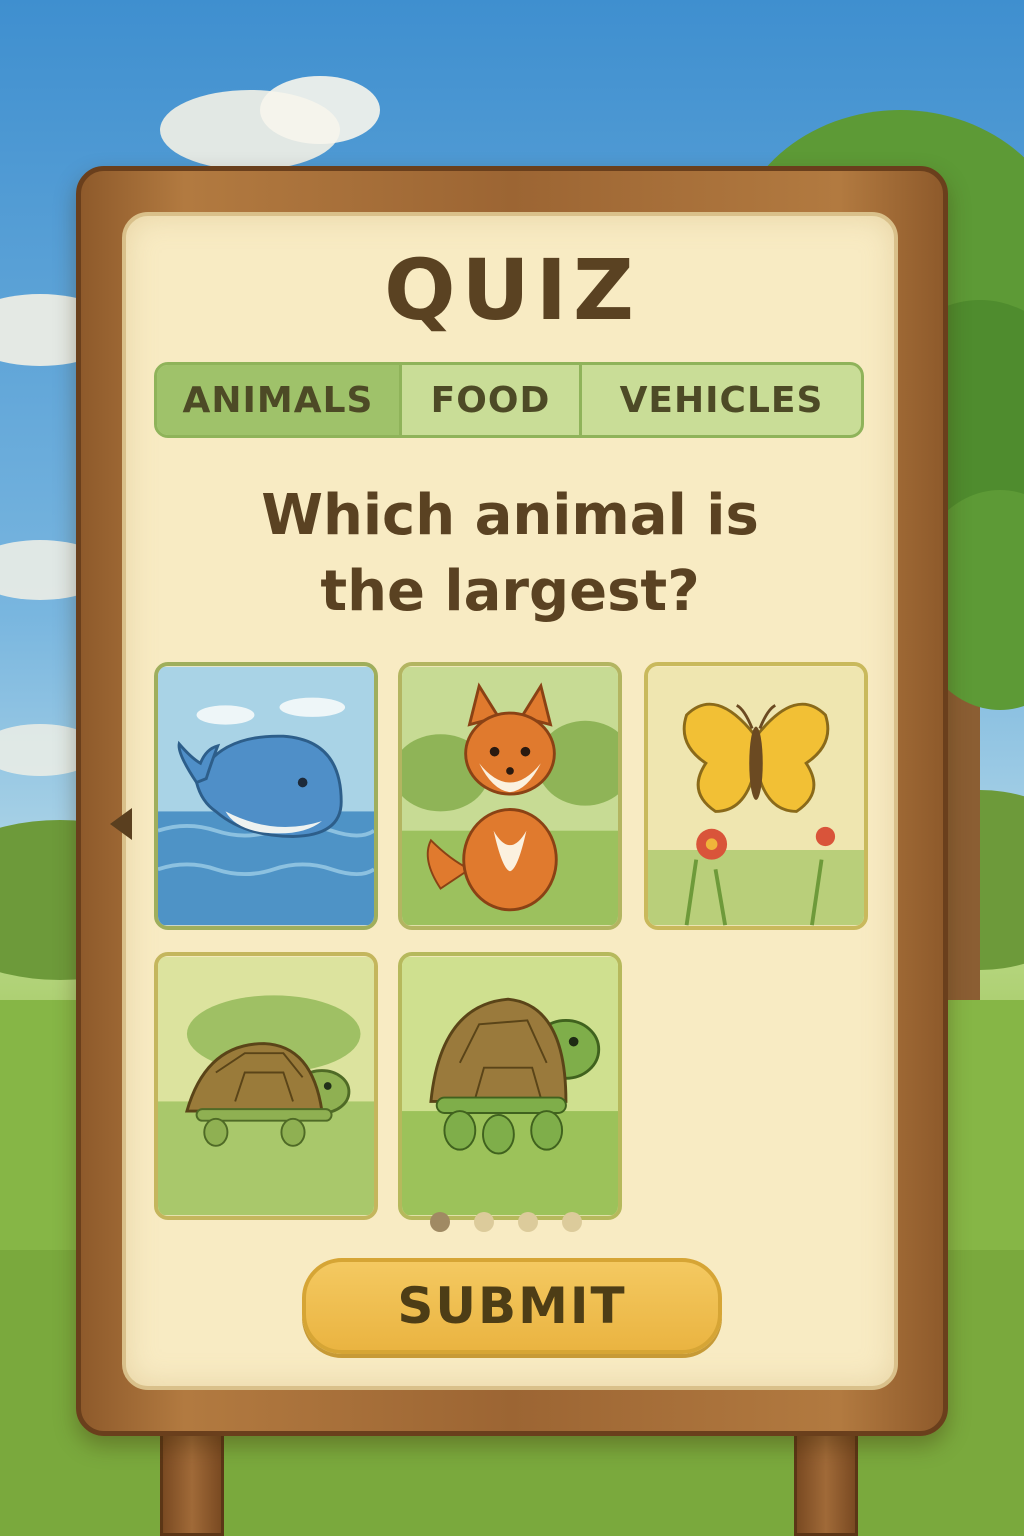 The image size is (1024, 1536). What do you see at coordinates (720, 400) in the screenshot?
I see `tab-vehicles: VEHICLES` at bounding box center [720, 400].